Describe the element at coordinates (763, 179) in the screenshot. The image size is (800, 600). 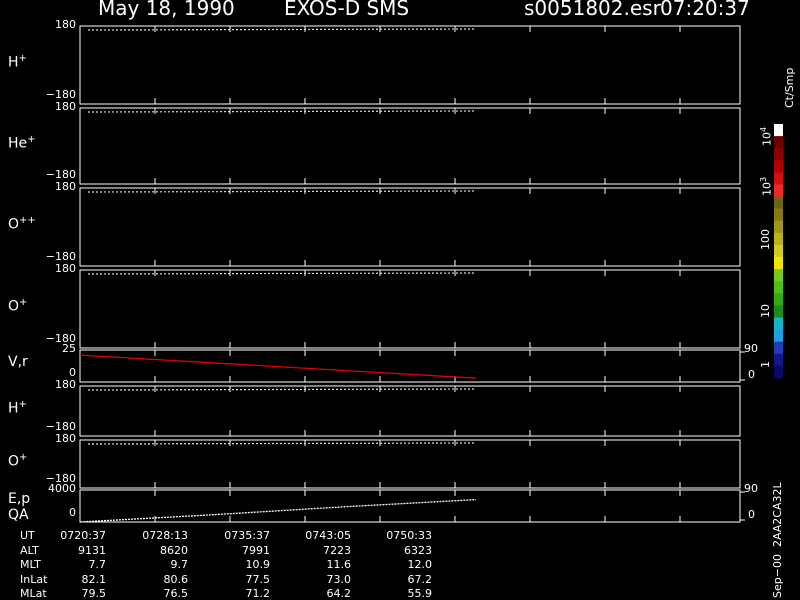
I see `colorbar-tick-sup: 3` at that location.